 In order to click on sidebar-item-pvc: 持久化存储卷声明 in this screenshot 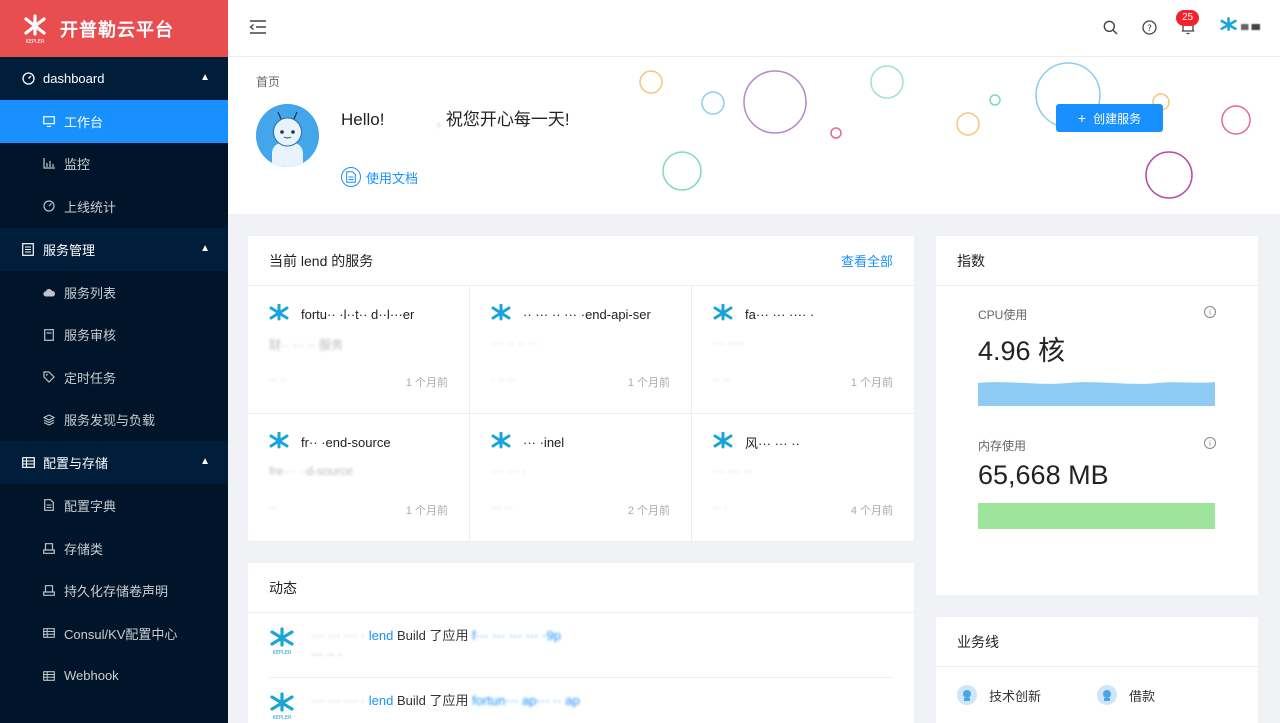, I will do `click(114, 590)`.